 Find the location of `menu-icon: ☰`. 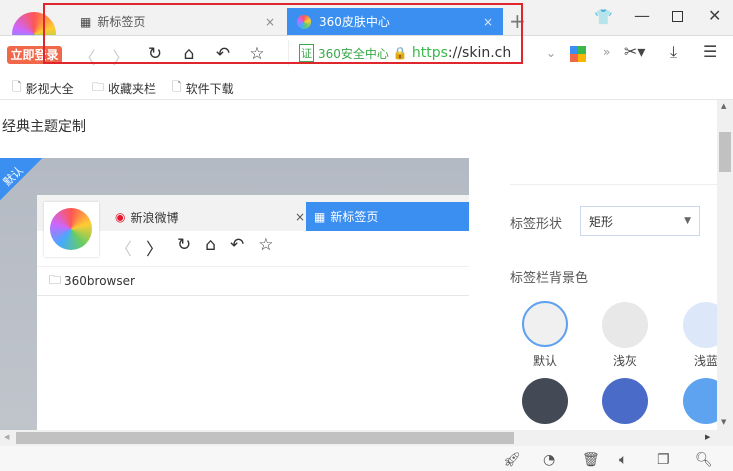

menu-icon: ☰ is located at coordinates (710, 51).